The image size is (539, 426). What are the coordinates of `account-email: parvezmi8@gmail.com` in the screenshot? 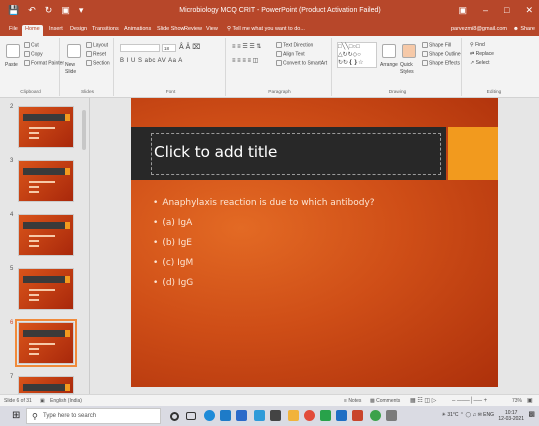 It's located at (479, 29).